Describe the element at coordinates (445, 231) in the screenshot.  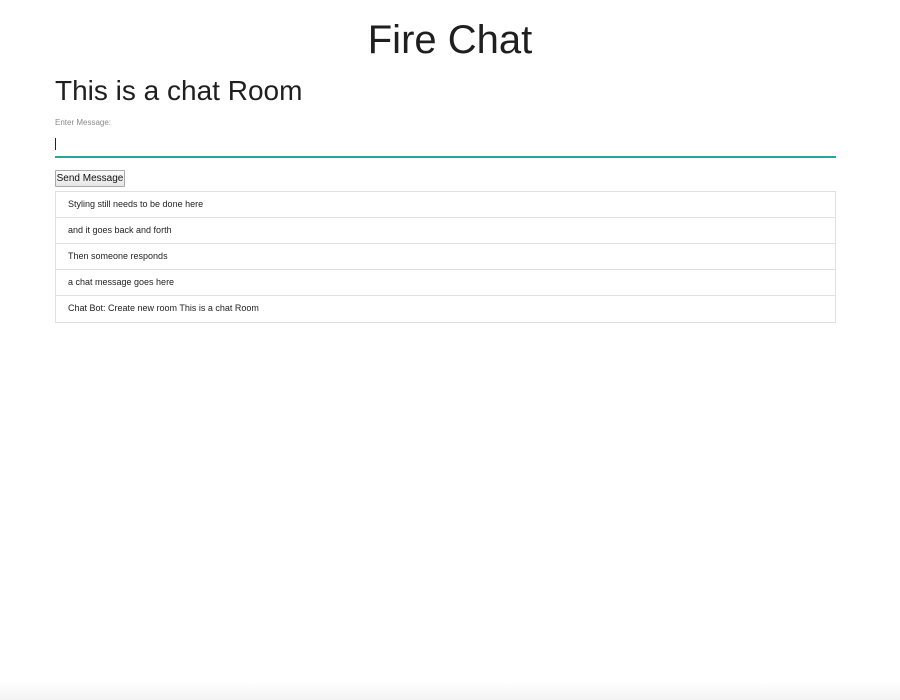
I see `message-item: and it goes back and forth` at that location.